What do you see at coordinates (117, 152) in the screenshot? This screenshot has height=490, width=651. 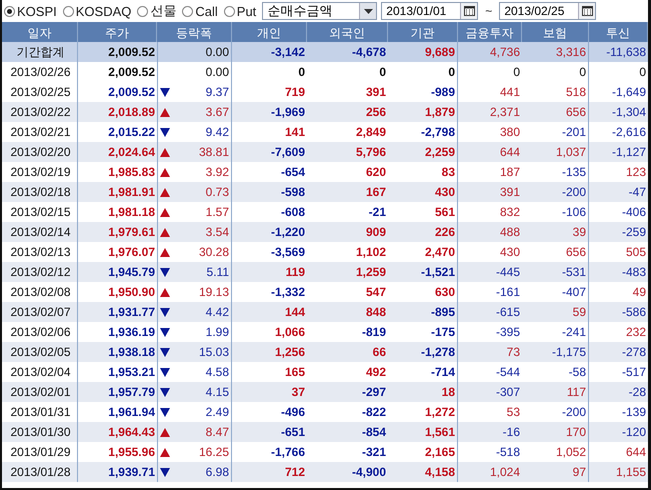 I see `price-cell: 2,024.64` at bounding box center [117, 152].